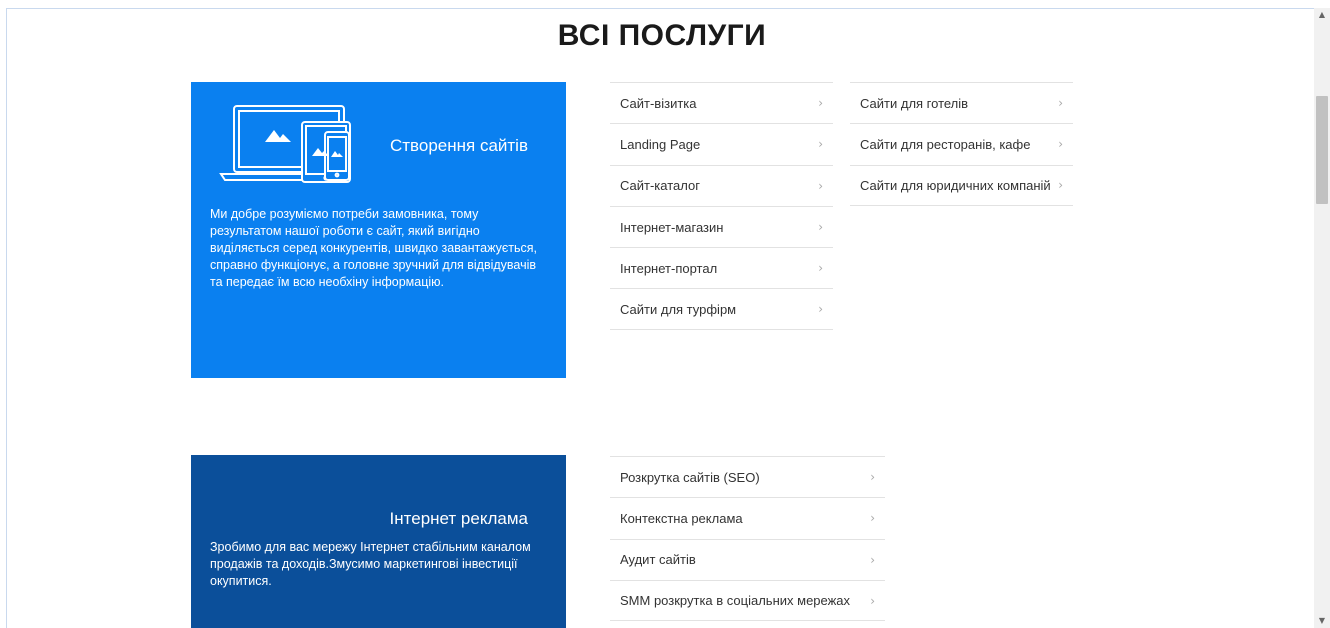 Image resolution: width=1330 pixels, height=628 pixels. I want to click on service-link-label: Landing Page, so click(660, 144).